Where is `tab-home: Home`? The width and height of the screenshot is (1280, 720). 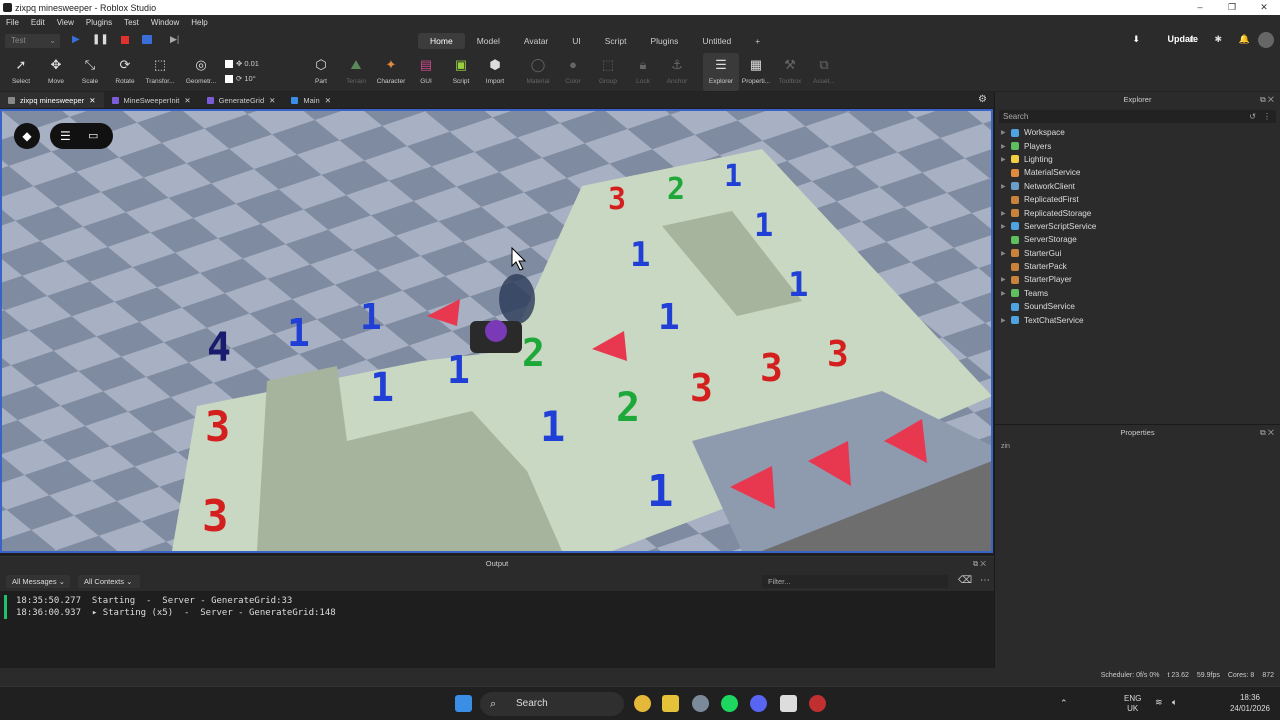
tab-home: Home is located at coordinates (441, 41).